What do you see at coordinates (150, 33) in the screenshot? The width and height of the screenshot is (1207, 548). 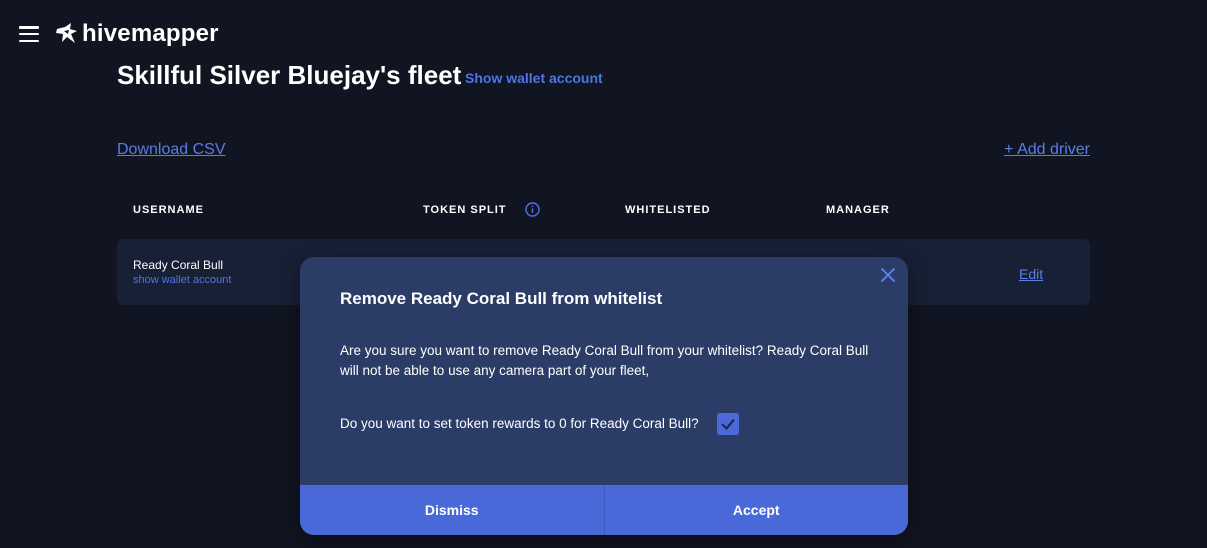 I see `logo-text: hivemapper` at bounding box center [150, 33].